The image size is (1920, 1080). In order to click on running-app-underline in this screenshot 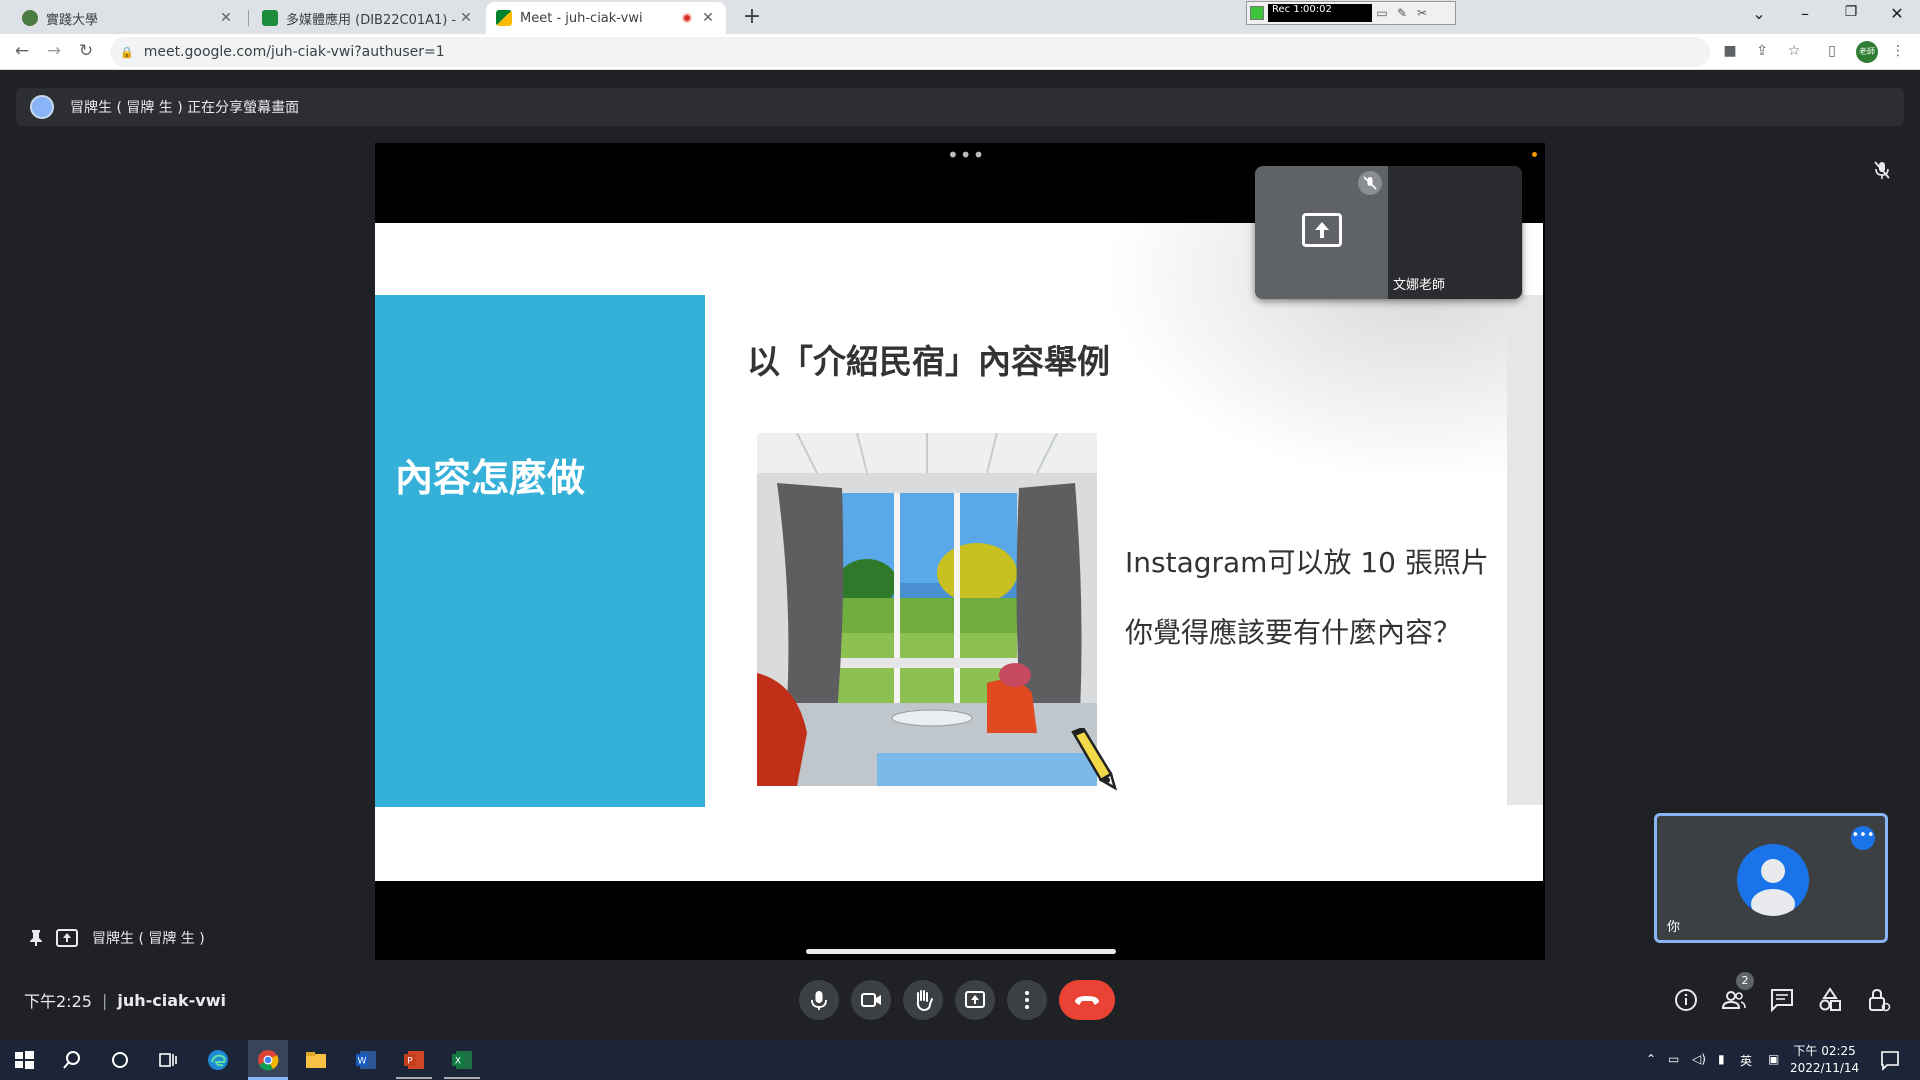, I will do `click(414, 1078)`.